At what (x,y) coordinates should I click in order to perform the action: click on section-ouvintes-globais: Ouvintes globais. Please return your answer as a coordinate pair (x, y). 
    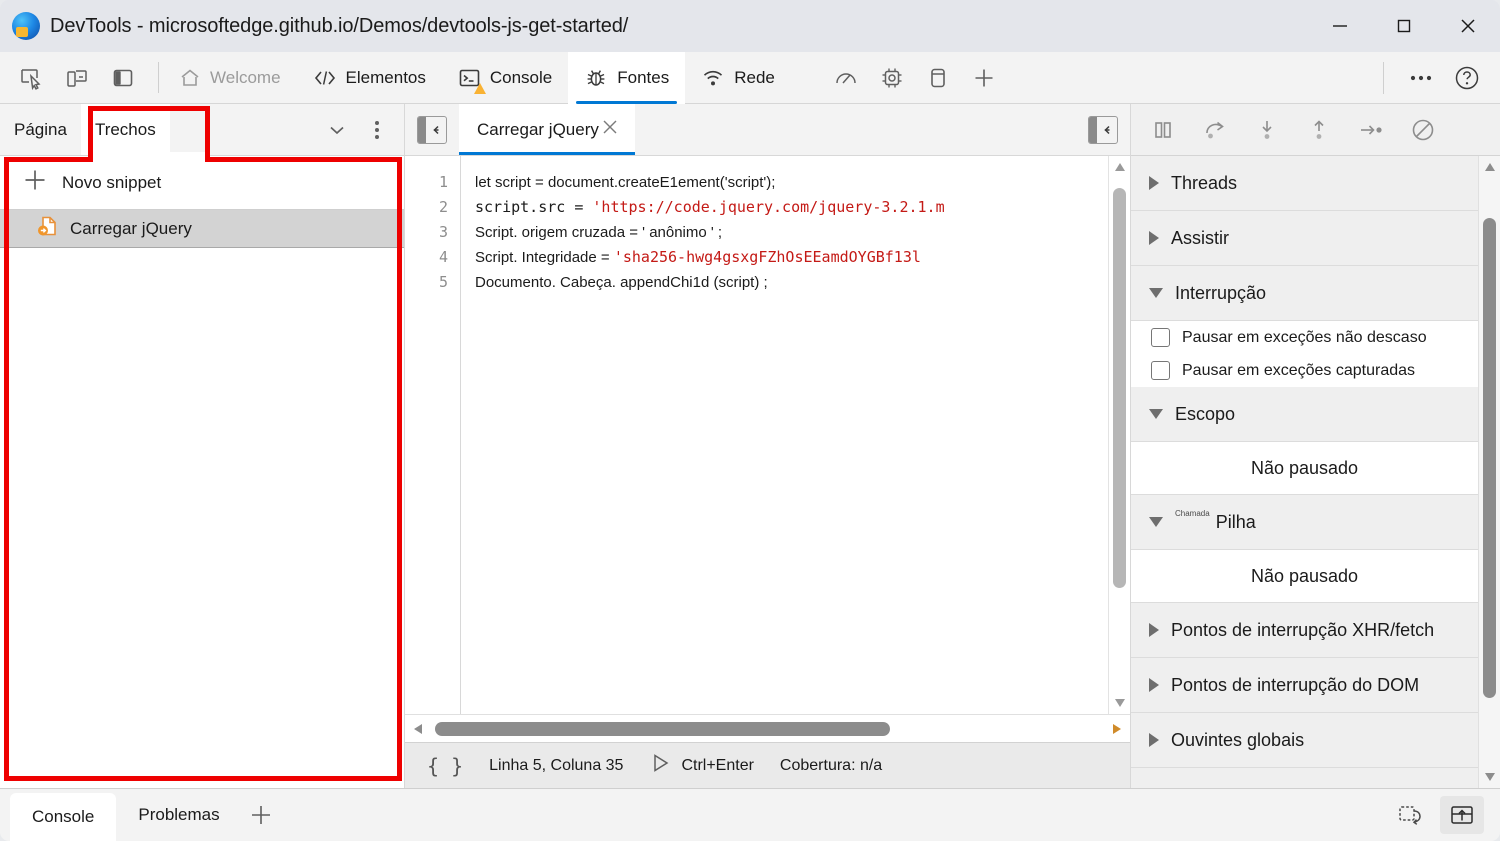
    Looking at the image, I should click on (1304, 740).